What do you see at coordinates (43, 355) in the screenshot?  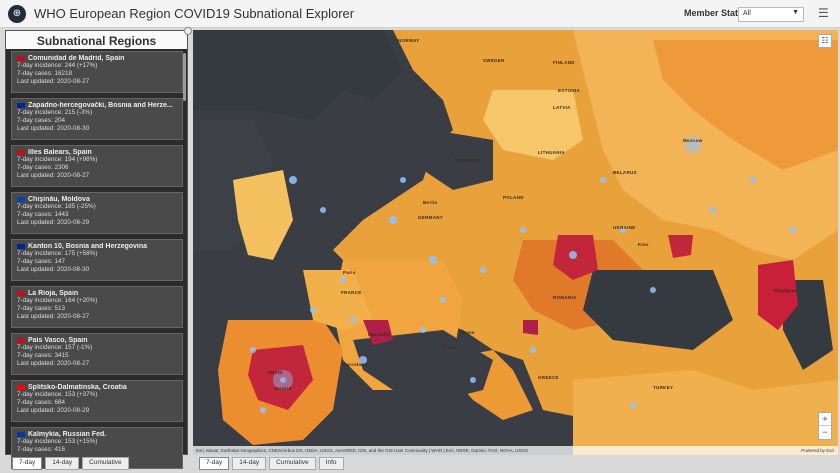 I see `region-cases: 7-day cases: 3415` at bounding box center [43, 355].